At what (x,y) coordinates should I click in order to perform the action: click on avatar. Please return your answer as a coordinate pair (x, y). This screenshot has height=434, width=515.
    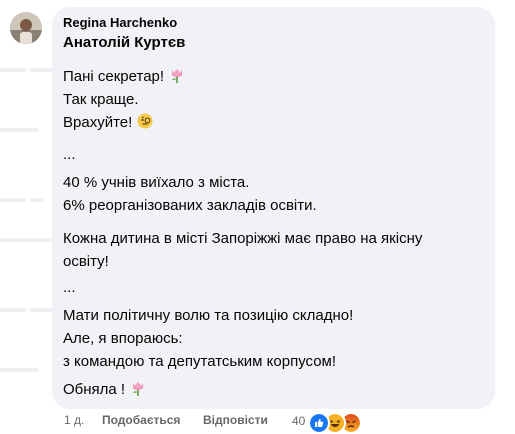
    Looking at the image, I should click on (26, 28).